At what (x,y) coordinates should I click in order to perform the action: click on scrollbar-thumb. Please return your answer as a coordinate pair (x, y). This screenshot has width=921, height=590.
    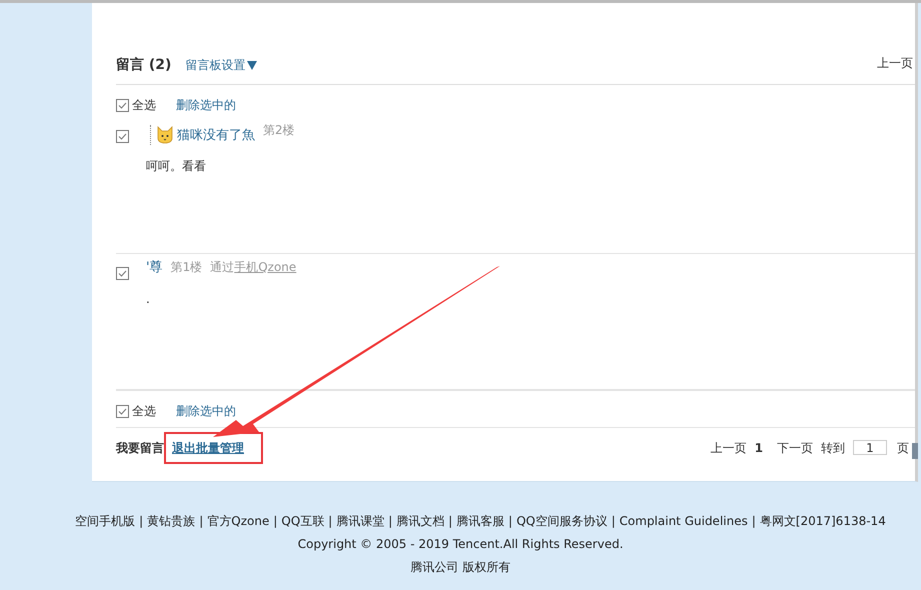
    Looking at the image, I should click on (915, 451).